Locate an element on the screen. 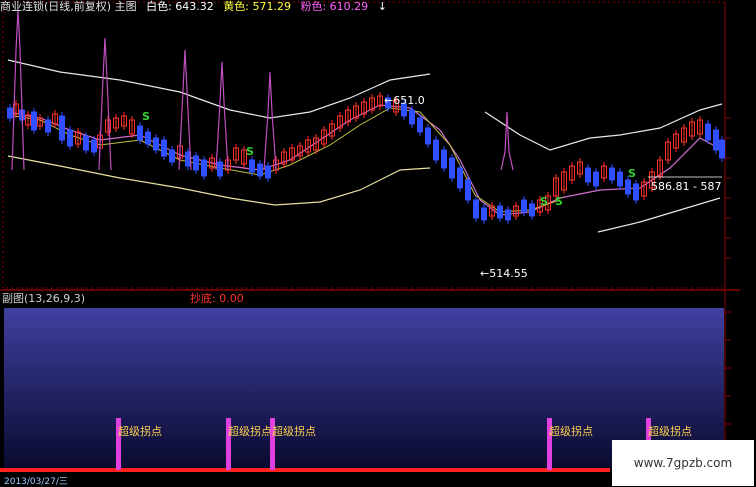 The image size is (756, 487). pink-value: 粉色: 610.29 is located at coordinates (334, 6).